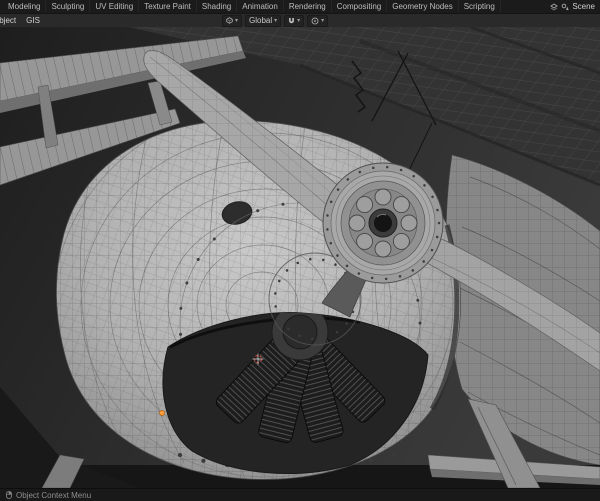  I want to click on statusbar: Object Context Menu, so click(300, 494).